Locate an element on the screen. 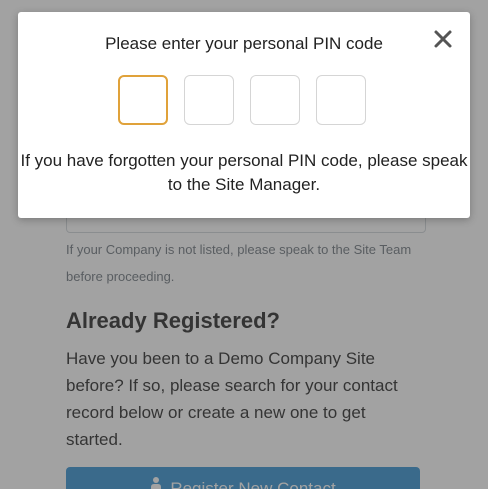 Image resolution: width=488 pixels, height=489 pixels. close-button is located at coordinates (443, 39).